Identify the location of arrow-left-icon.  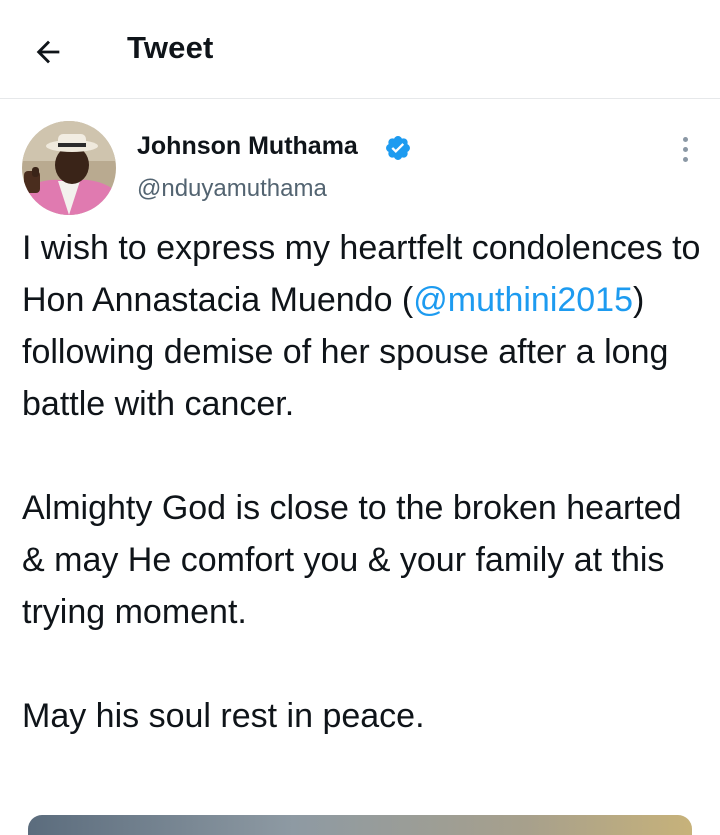
(48, 52).